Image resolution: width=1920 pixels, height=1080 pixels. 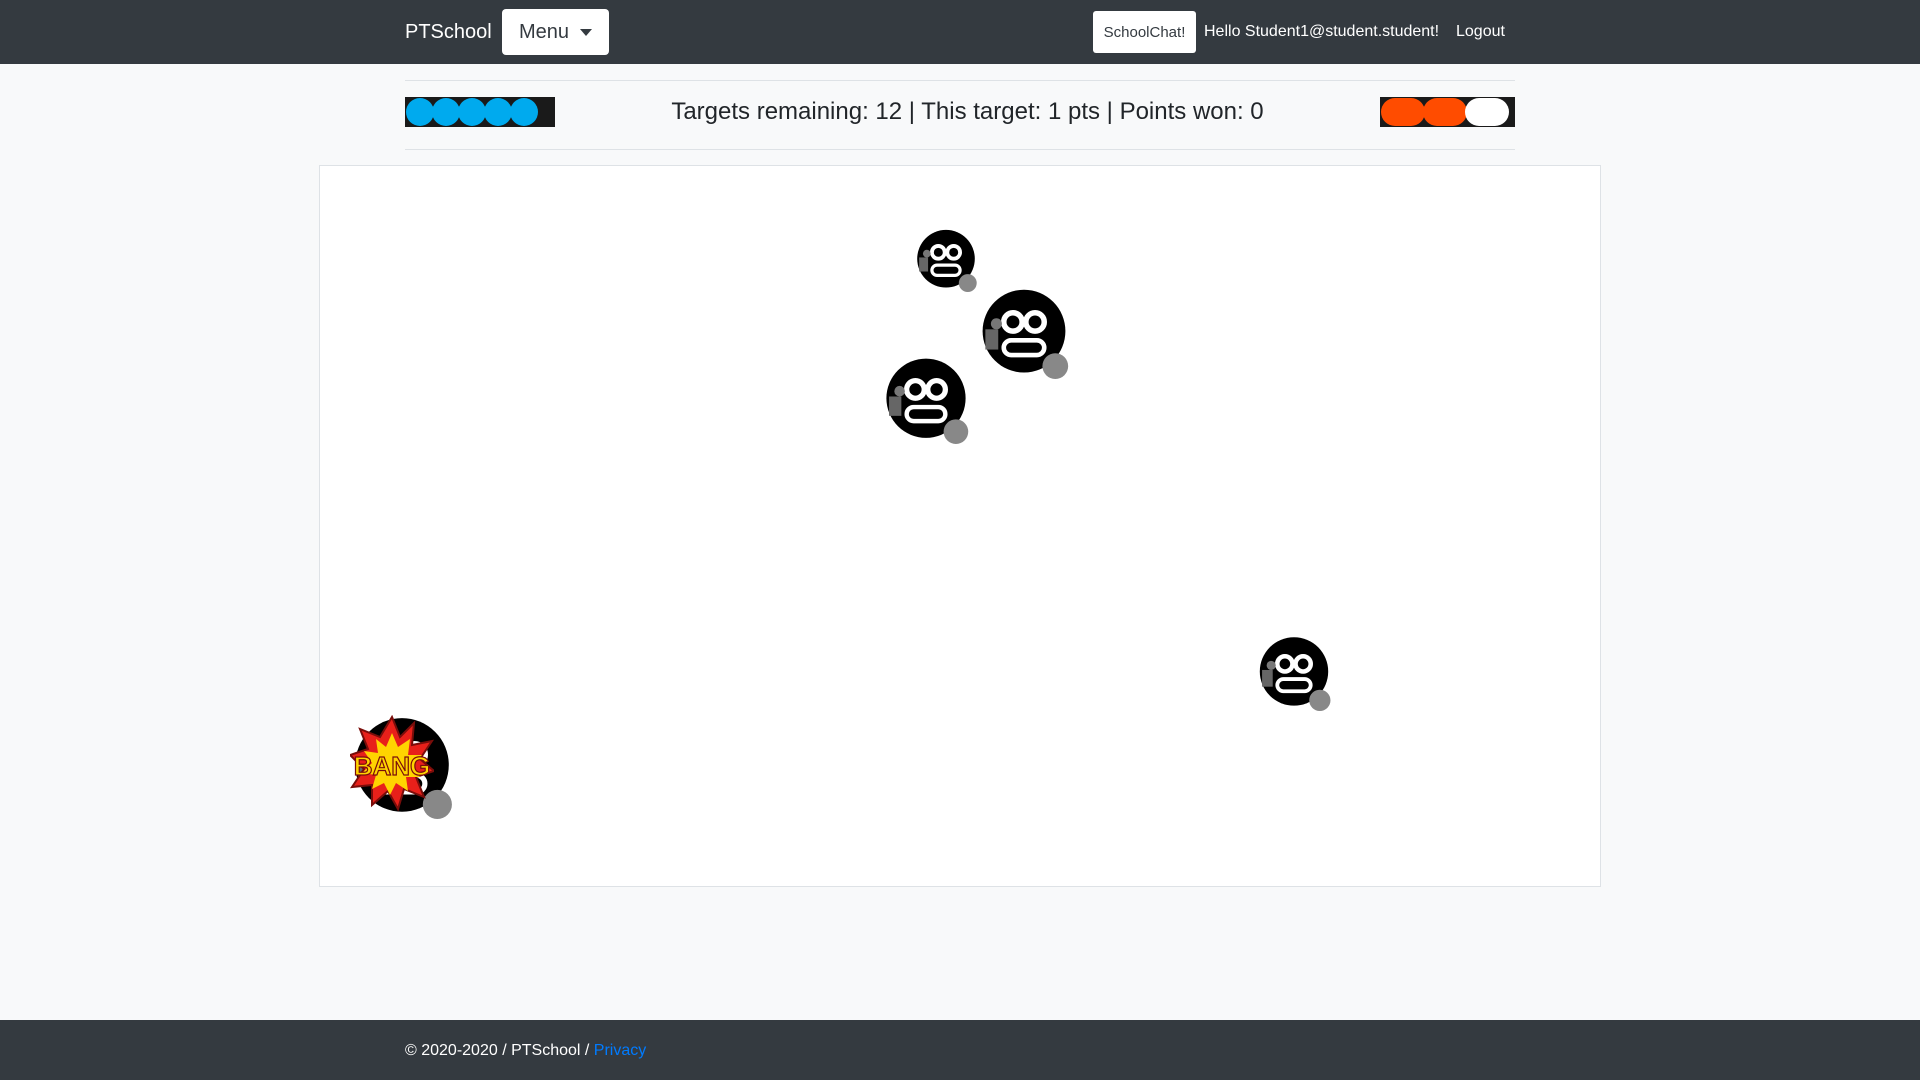 What do you see at coordinates (620, 1050) in the screenshot?
I see `privacy-link: Privacy` at bounding box center [620, 1050].